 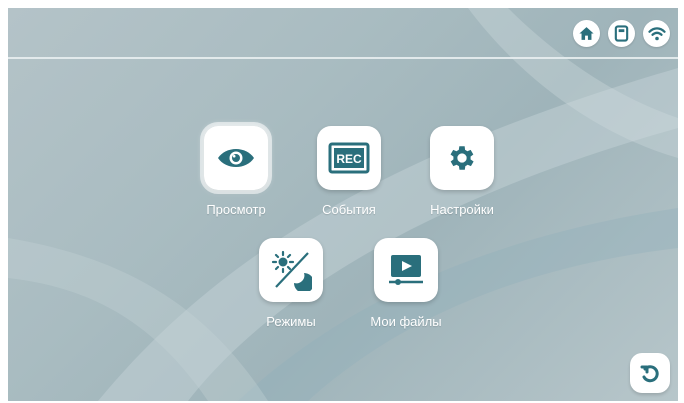 I want to click on menu-item-view: Просмотр, so click(x=236, y=169).